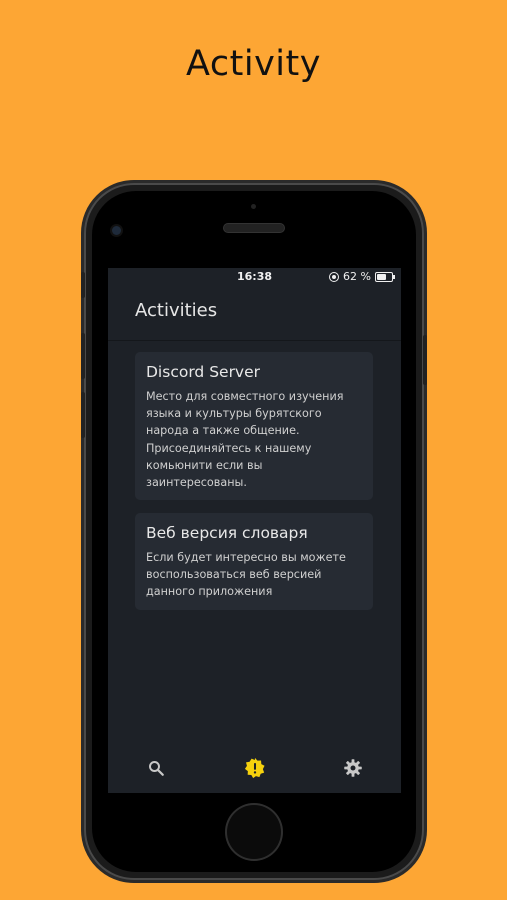 This screenshot has width=507, height=900. I want to click on earpiece-speaker, so click(254, 228).